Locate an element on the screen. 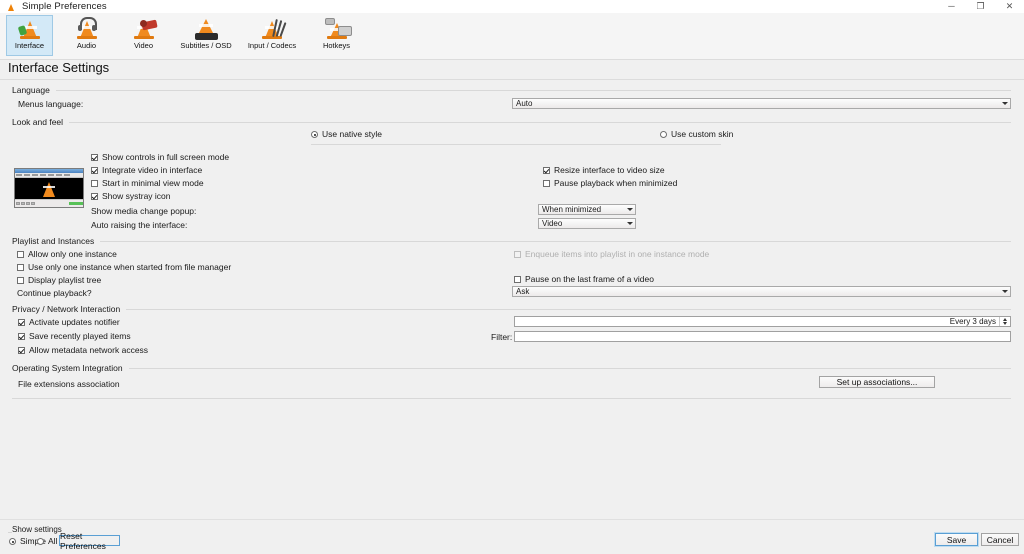 The image size is (1024, 554). tab-hotkeys: Hotkeys is located at coordinates (336, 35).